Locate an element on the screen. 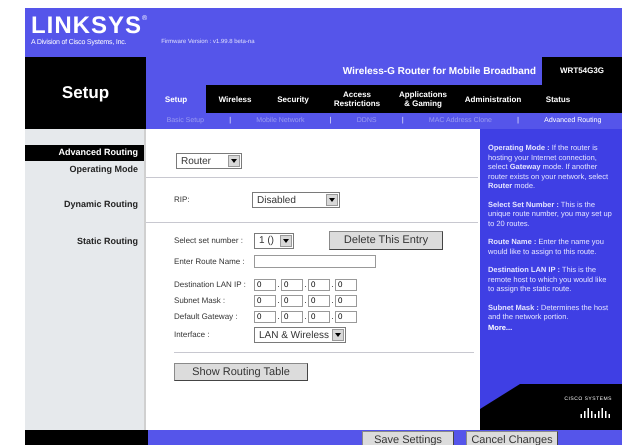 The height and width of the screenshot is (445, 633). field-label: Subnet Mask : is located at coordinates (200, 301).